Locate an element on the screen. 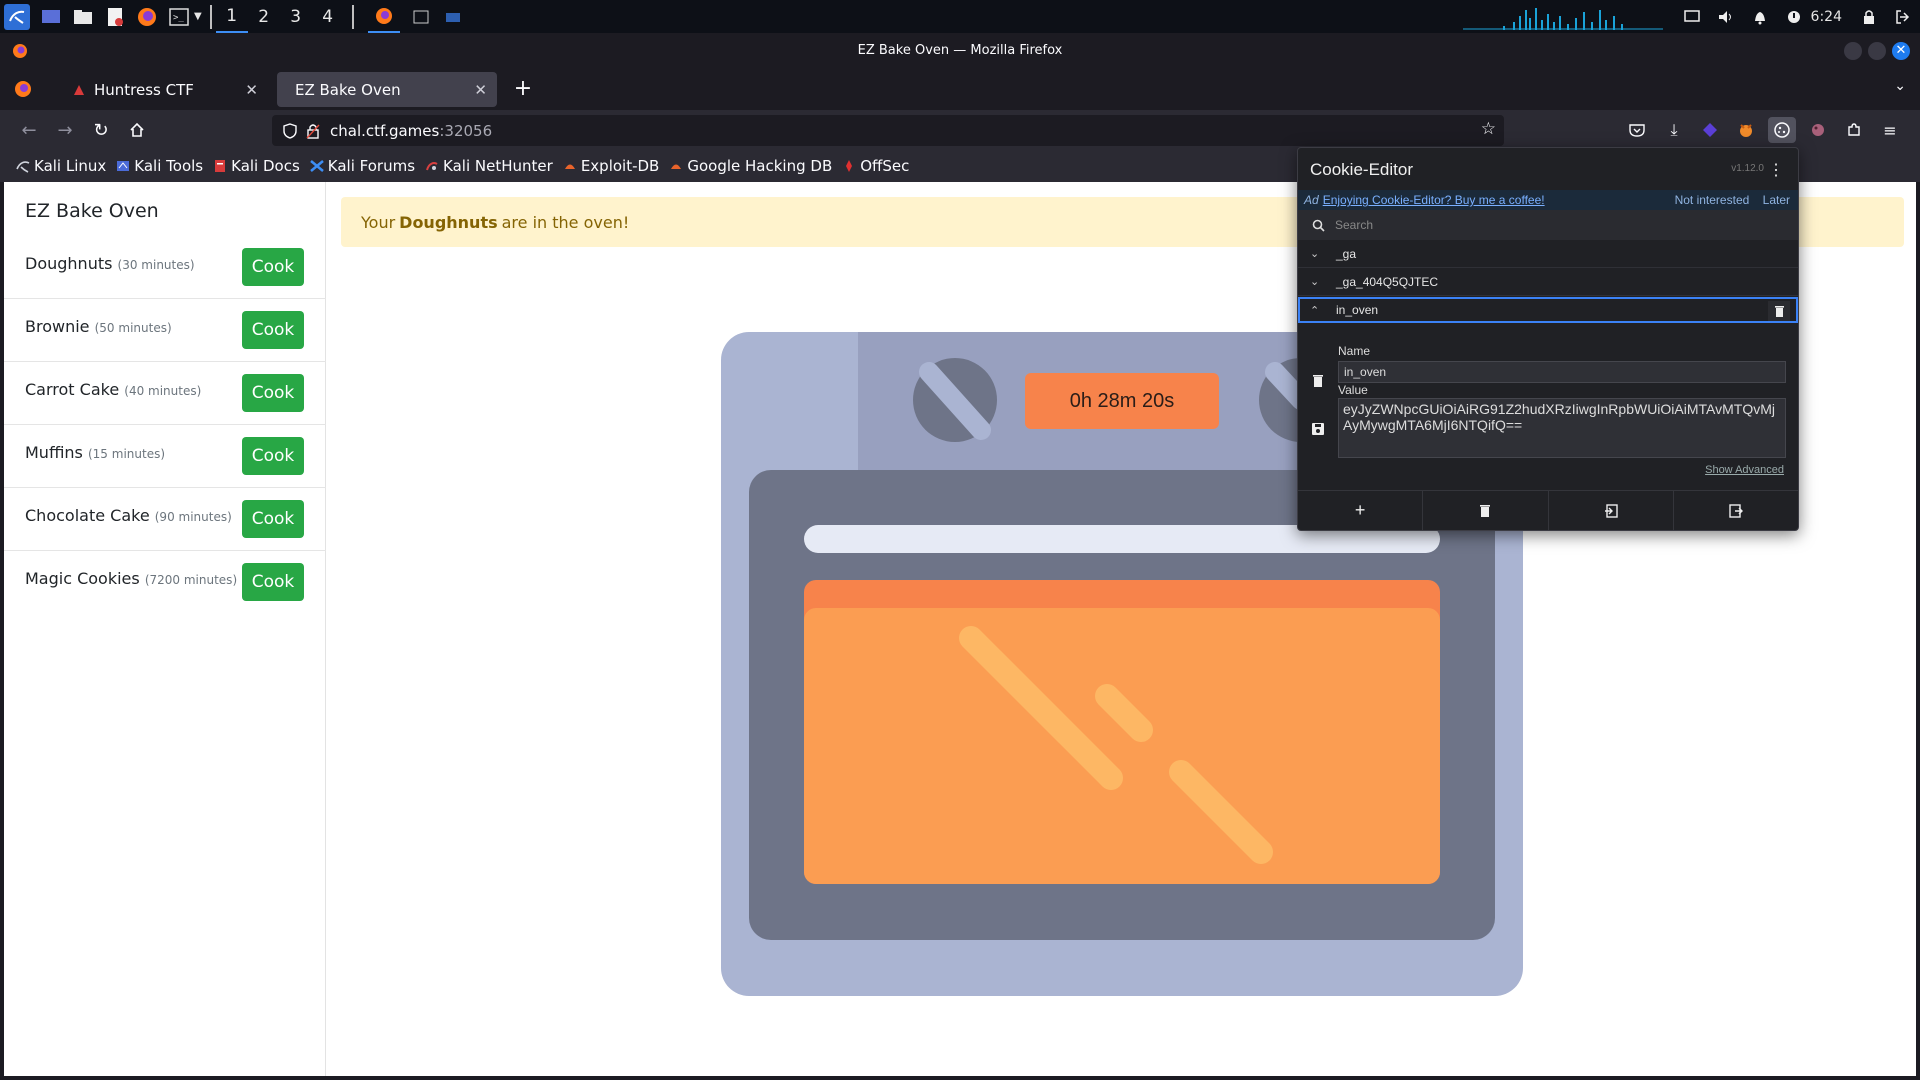  later-button: Later is located at coordinates (1776, 200).